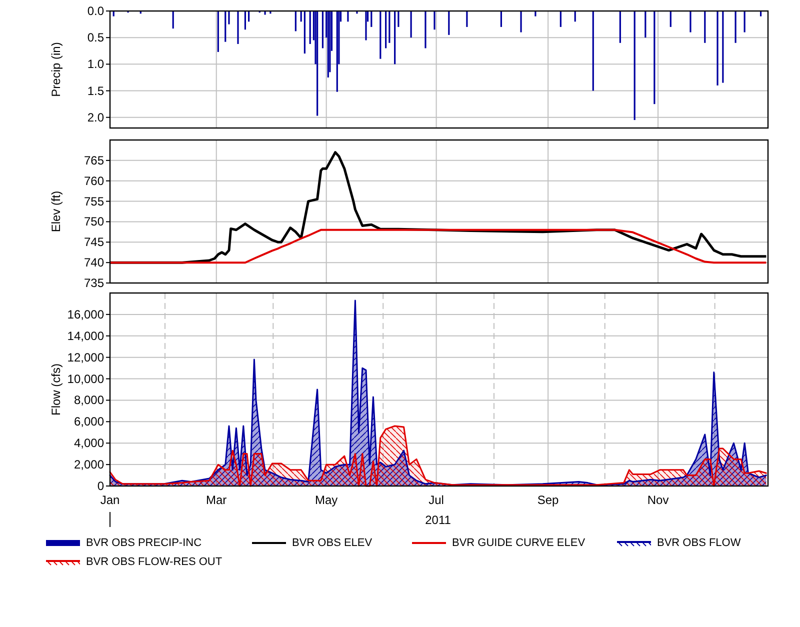  I want to click on axis-tick-label: May, so click(326, 500).